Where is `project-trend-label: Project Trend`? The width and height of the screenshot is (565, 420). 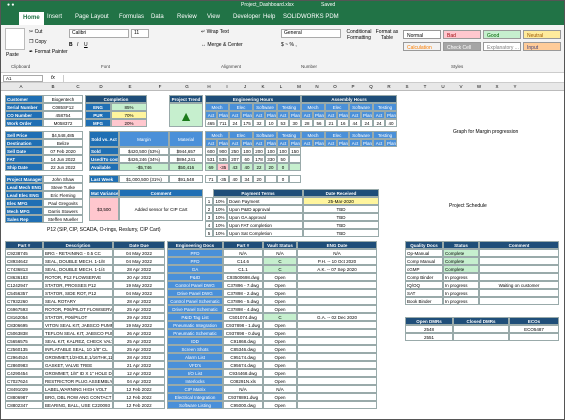 project-trend-label: Project Trend is located at coordinates (186, 99).